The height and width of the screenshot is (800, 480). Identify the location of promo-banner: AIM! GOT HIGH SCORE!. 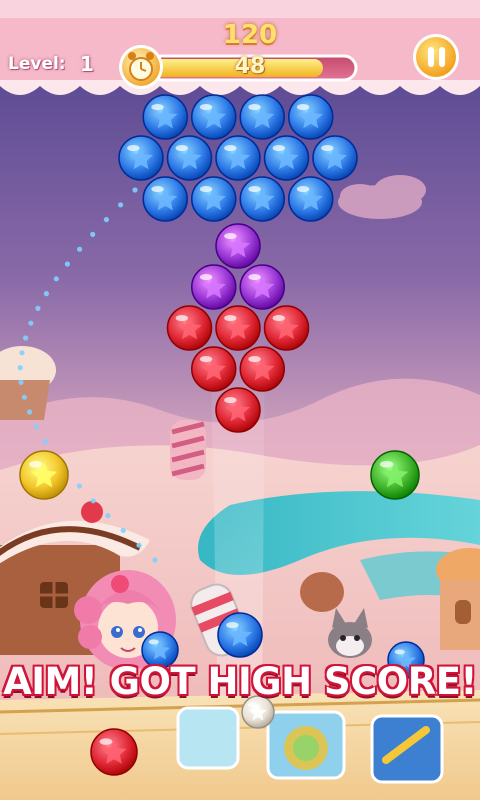
(240, 681).